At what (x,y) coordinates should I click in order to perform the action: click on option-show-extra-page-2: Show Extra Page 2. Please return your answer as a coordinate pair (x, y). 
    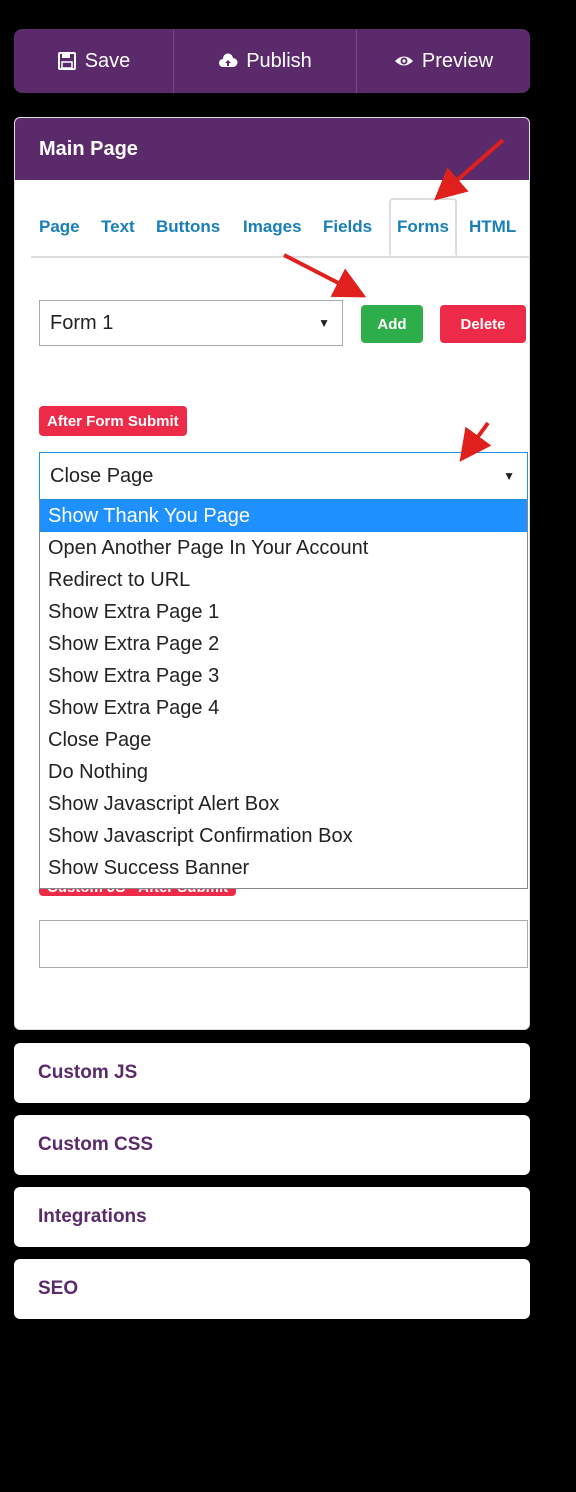
    Looking at the image, I should click on (283, 644).